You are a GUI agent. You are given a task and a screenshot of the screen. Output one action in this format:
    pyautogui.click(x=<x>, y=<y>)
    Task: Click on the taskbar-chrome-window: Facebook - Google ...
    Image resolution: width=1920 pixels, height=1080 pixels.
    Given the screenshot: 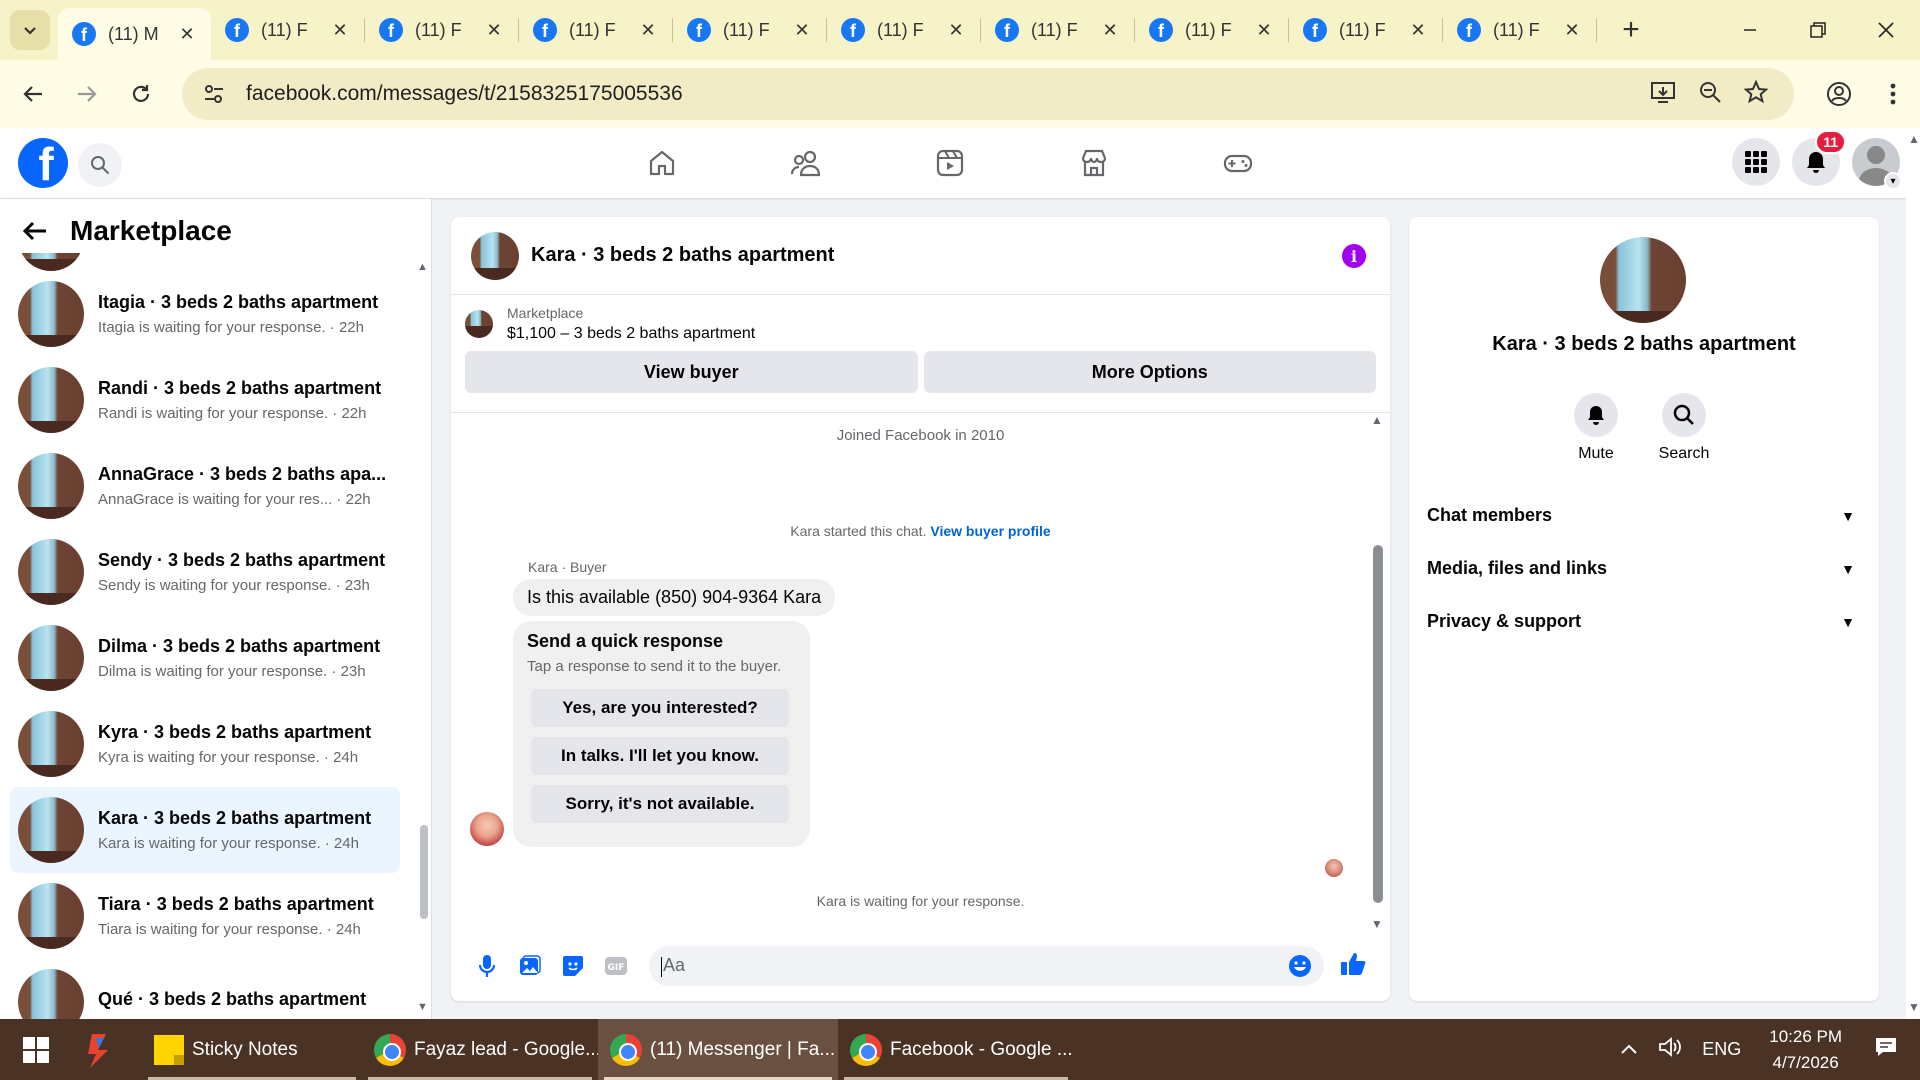 What is the action you would take?
    pyautogui.click(x=956, y=1049)
    